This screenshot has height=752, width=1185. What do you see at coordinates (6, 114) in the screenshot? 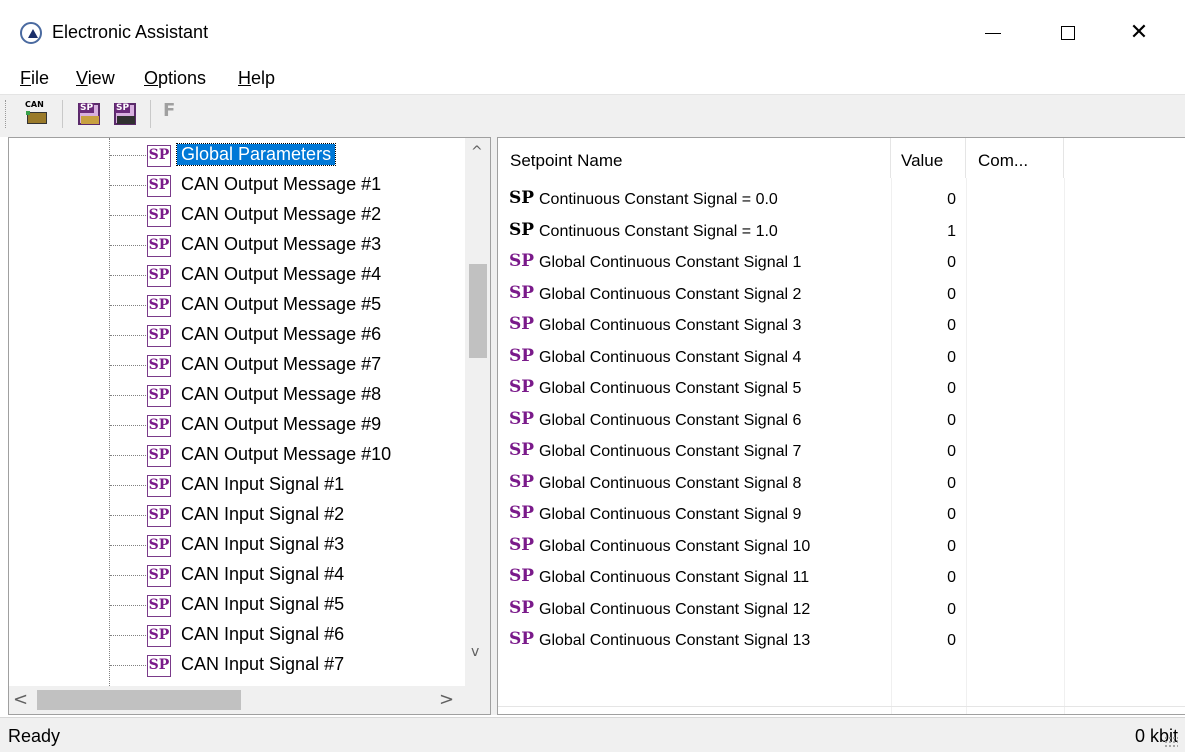
I see `toolbar-grip` at bounding box center [6, 114].